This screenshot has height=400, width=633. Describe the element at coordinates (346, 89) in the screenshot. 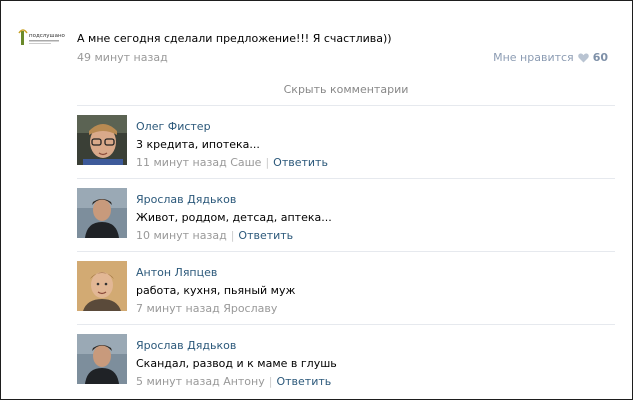

I see `hide-comments-link: Скрыть комментарии` at that location.